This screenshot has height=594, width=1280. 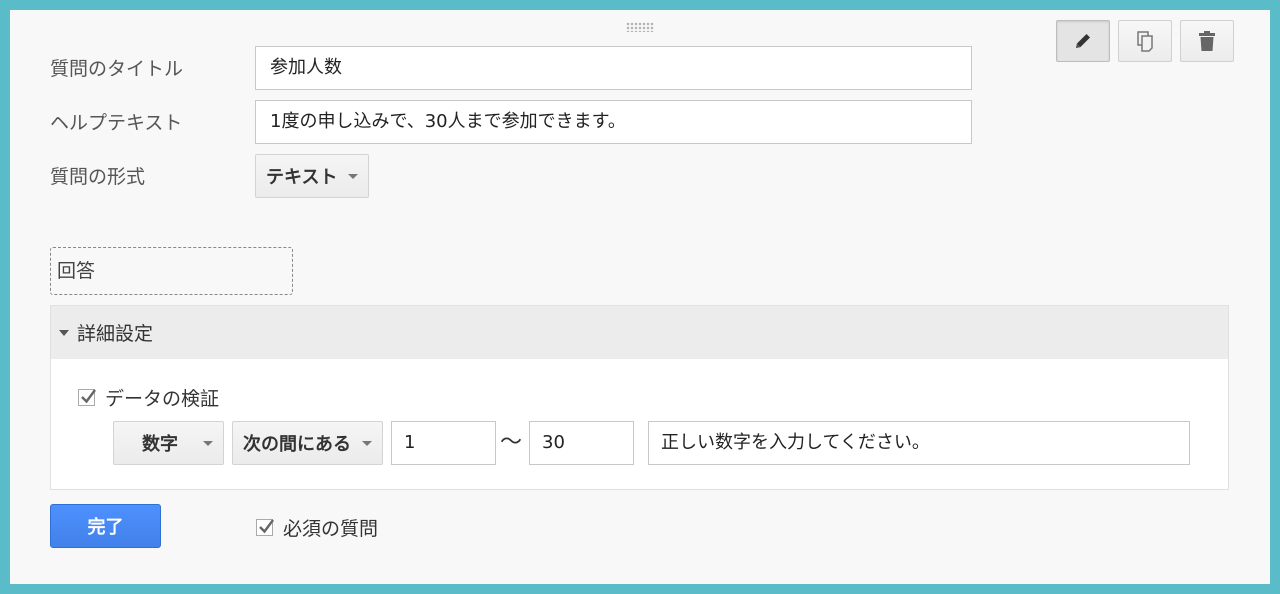 What do you see at coordinates (919, 443) in the screenshot?
I see `custom-error-text-input: 正しい数字を入力してください。` at bounding box center [919, 443].